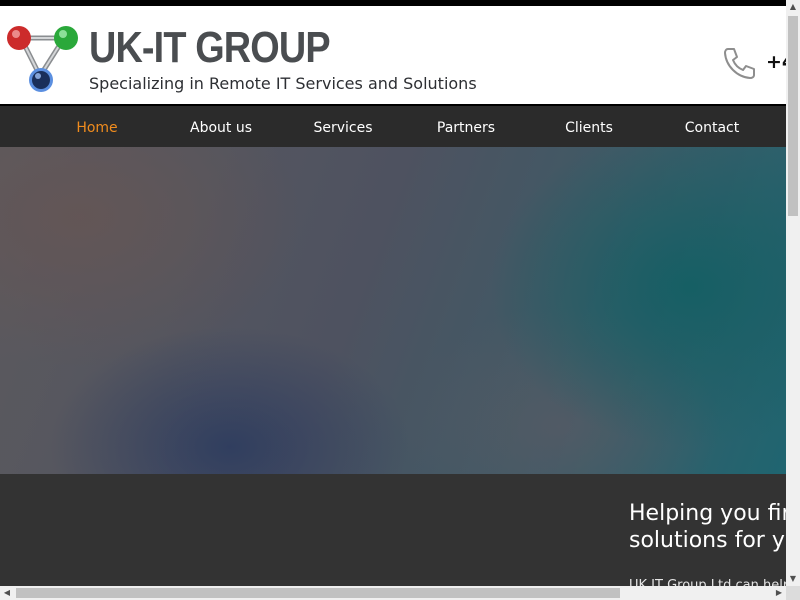 The width and height of the screenshot is (800, 600). Describe the element at coordinates (739, 63) in the screenshot. I see `phone-icon` at that location.